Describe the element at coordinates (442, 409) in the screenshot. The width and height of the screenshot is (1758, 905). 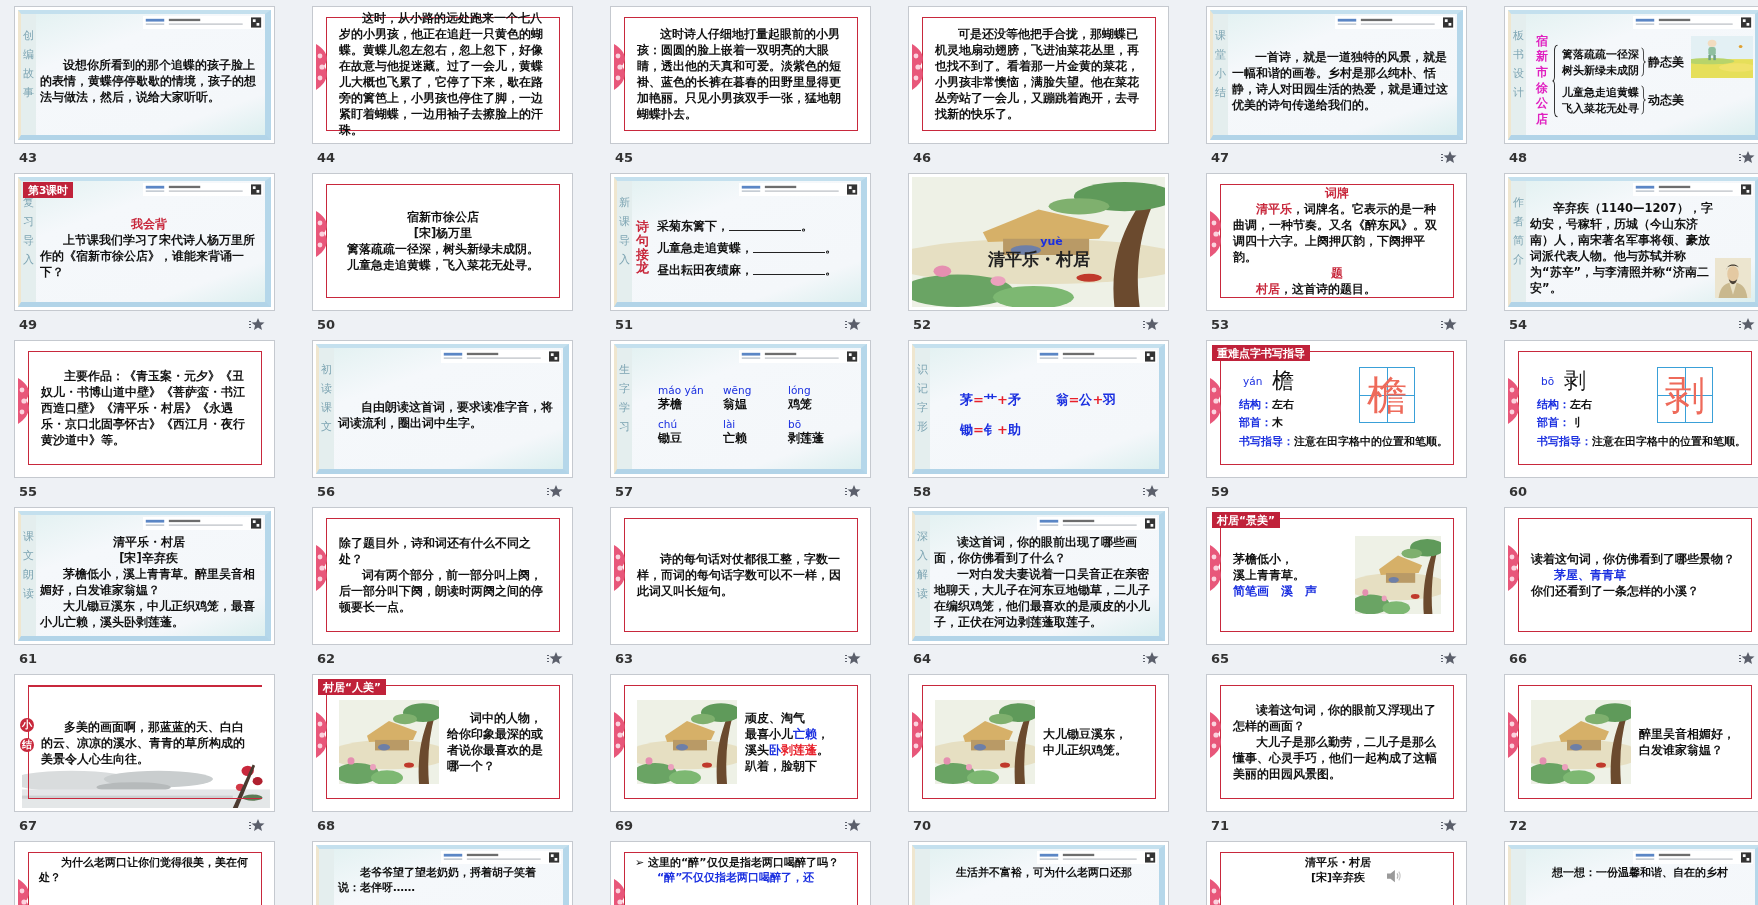
I see `slide-thumbnail: 初读课文 自由朗读这首词，要求读准字音，将词读流利，圈出词中生字。` at that location.